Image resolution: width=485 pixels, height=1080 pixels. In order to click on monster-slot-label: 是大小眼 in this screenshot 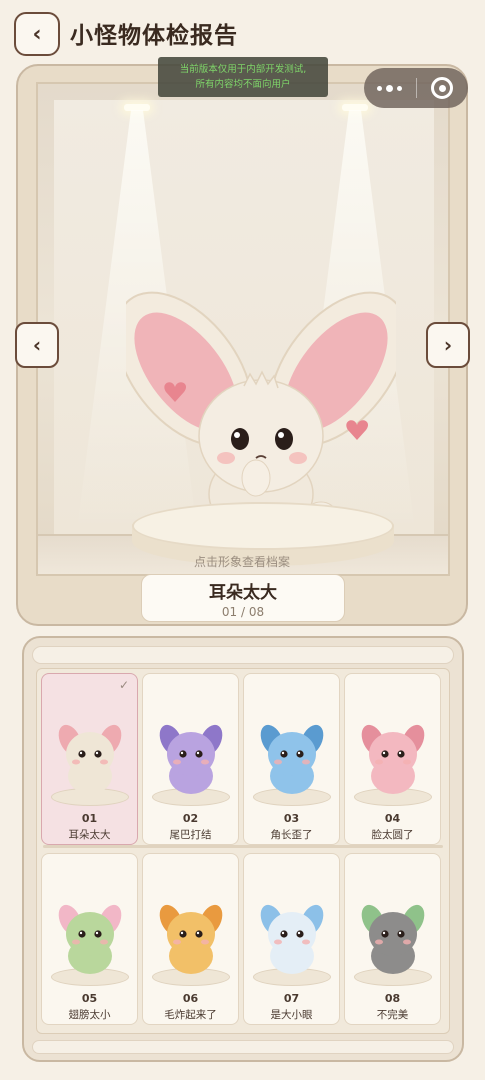, I will do `click(291, 1015)`.